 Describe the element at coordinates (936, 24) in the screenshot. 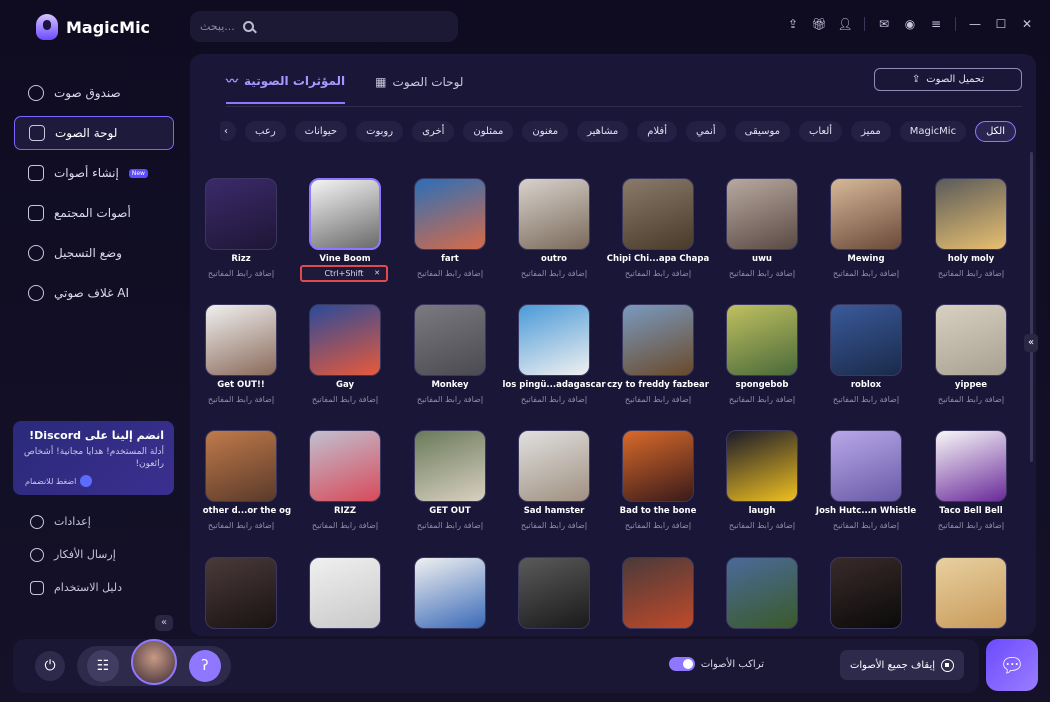

I see `menu-icon: ≡` at that location.